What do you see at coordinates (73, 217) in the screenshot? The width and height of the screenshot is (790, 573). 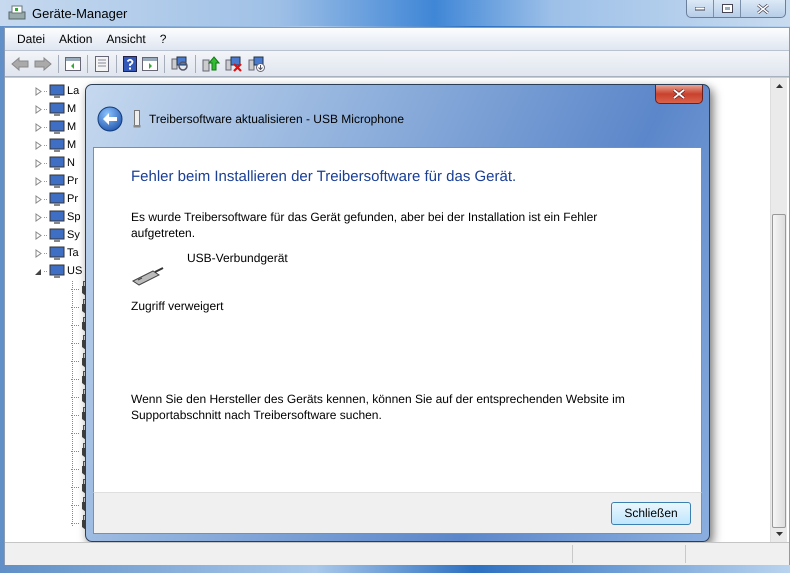 I see `tree-item: Sp` at bounding box center [73, 217].